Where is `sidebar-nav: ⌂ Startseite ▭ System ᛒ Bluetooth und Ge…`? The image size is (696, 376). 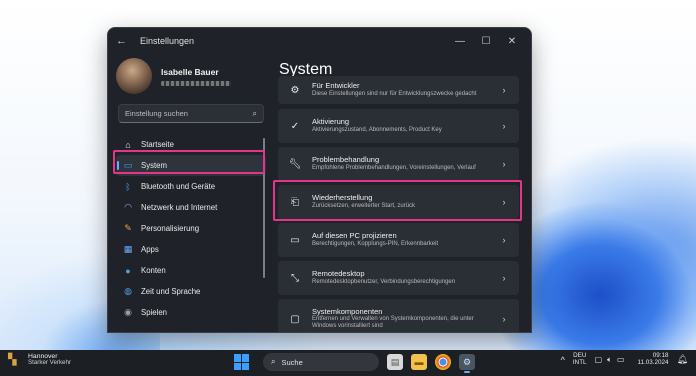 sidebar-nav: ⌂ Startseite ▭ System ᛒ Bluetooth und Ge… is located at coordinates (191, 228).